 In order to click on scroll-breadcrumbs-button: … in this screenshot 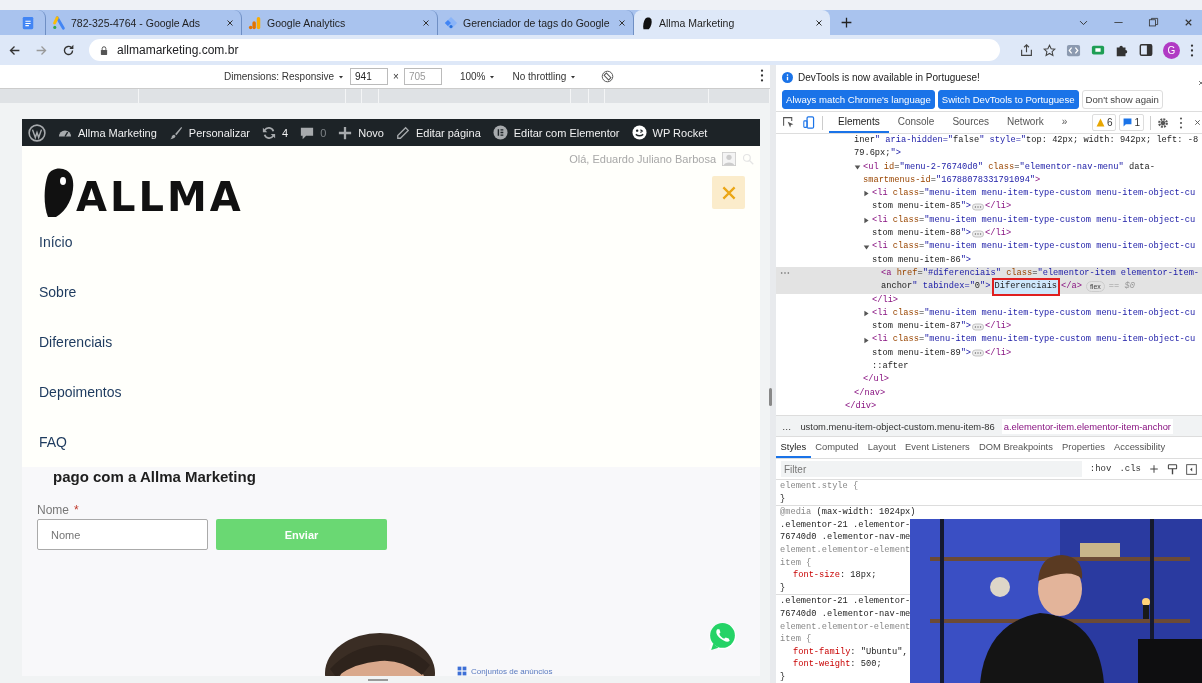, I will do `click(787, 426)`.